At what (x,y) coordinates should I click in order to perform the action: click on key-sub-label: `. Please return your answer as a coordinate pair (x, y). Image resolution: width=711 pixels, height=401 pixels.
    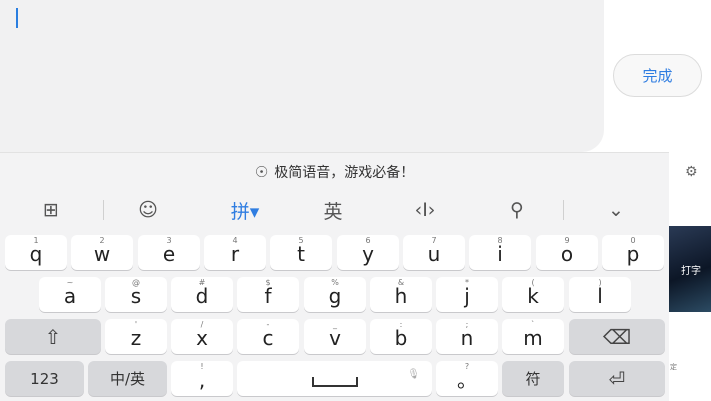
    Looking at the image, I should click on (533, 324).